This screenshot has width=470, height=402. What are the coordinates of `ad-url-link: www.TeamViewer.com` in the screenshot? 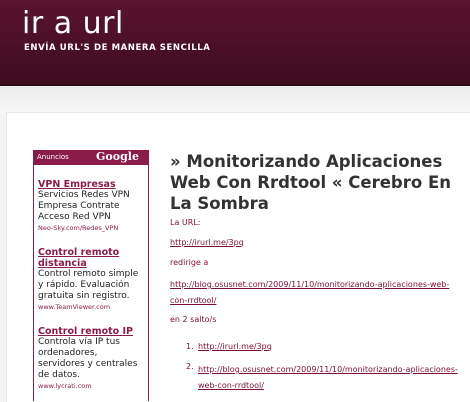 It's located at (91, 307).